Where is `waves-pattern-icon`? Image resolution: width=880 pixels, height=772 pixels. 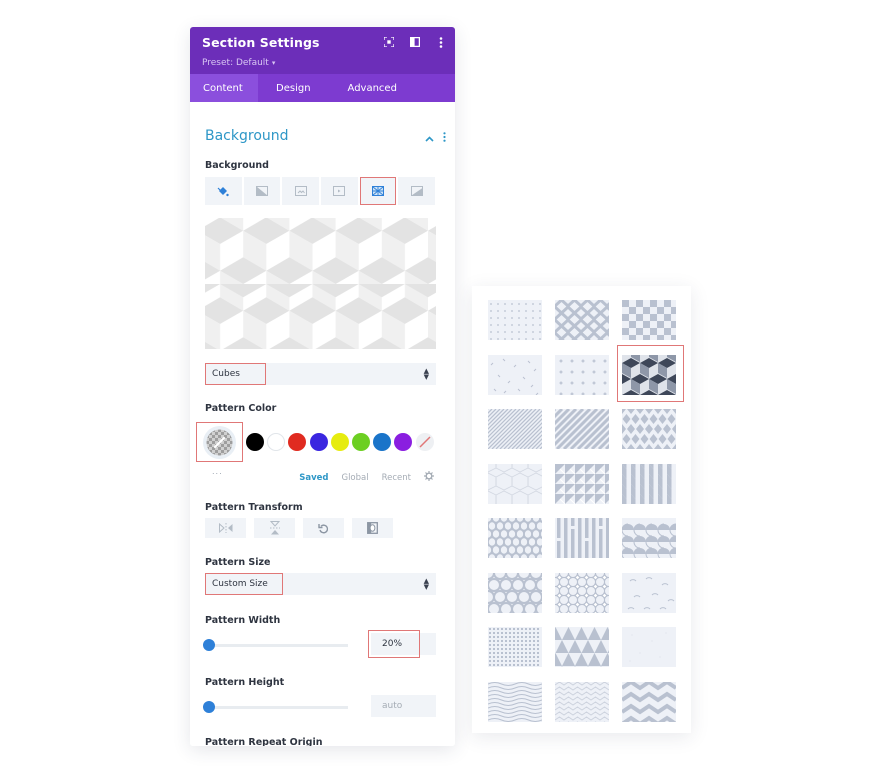
waves-pattern-icon is located at coordinates (515, 701).